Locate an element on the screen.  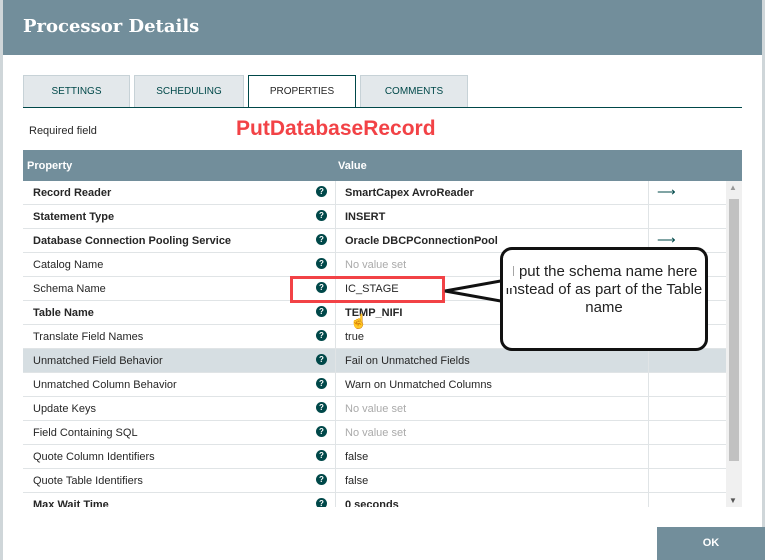
property-name: Schema Name is located at coordinates (69, 289).